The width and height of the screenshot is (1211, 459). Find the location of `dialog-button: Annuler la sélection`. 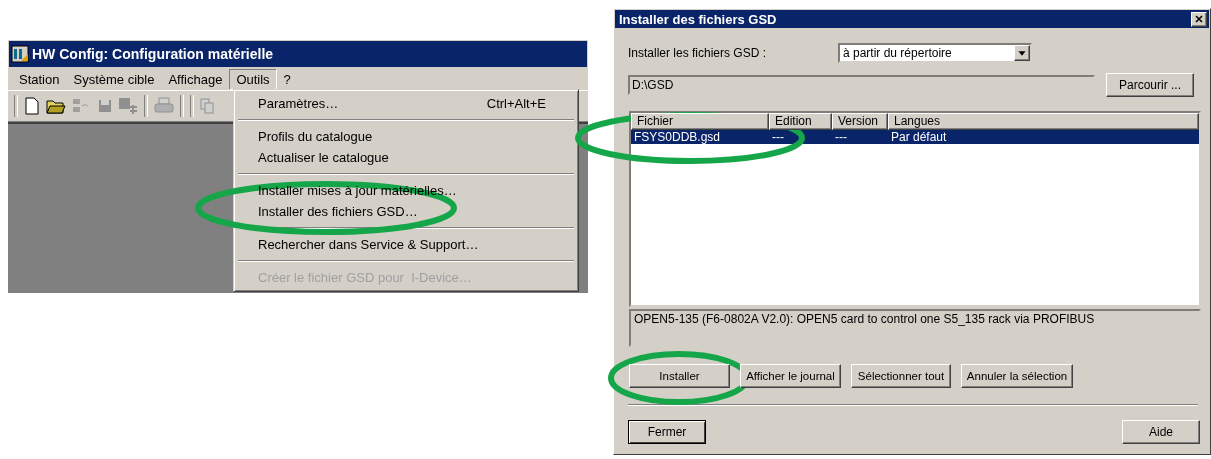

dialog-button: Annuler la sélection is located at coordinates (1017, 376).